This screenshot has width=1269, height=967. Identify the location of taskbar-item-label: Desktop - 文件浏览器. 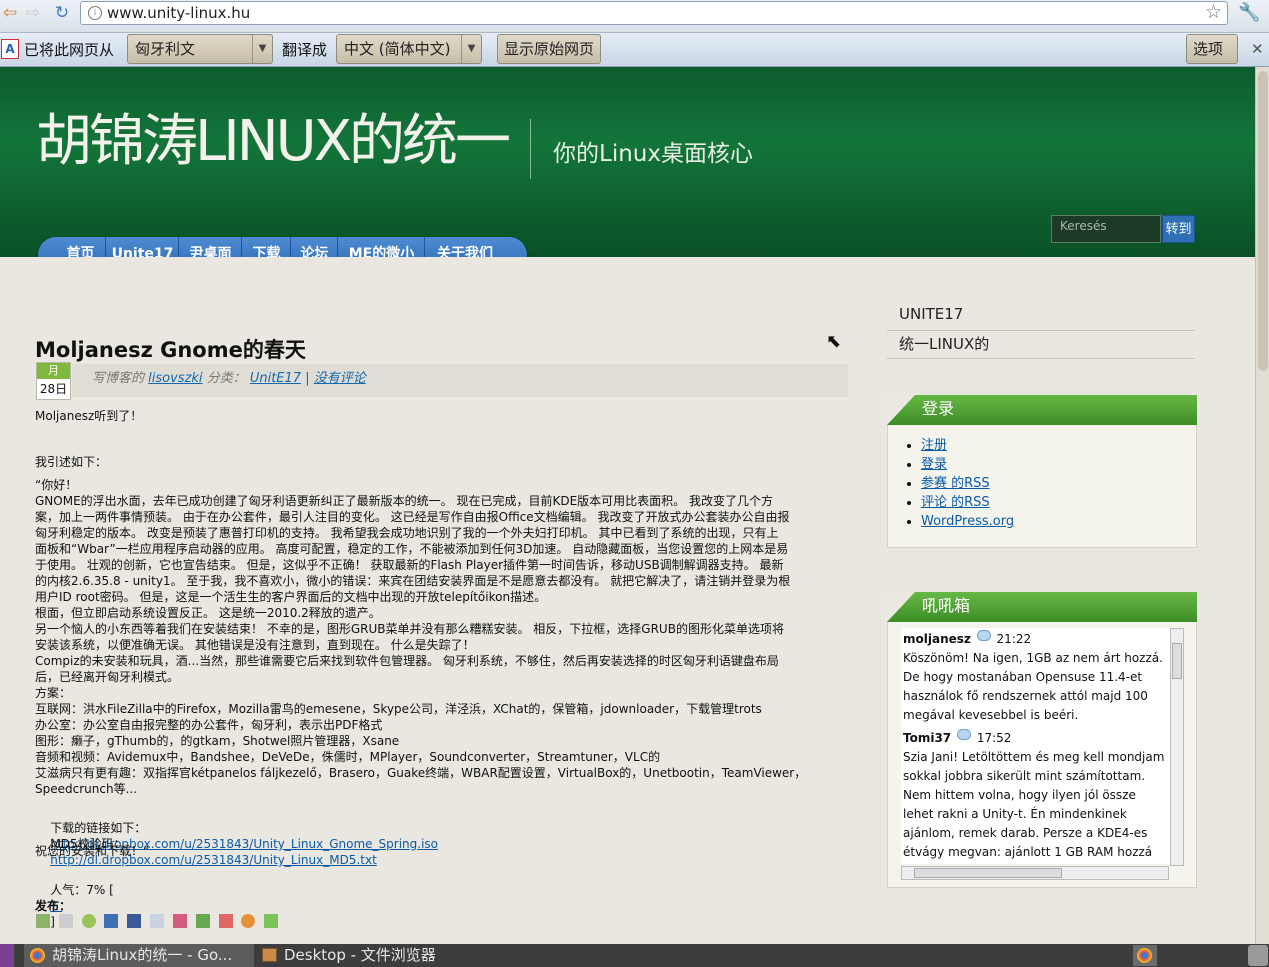
(360, 955).